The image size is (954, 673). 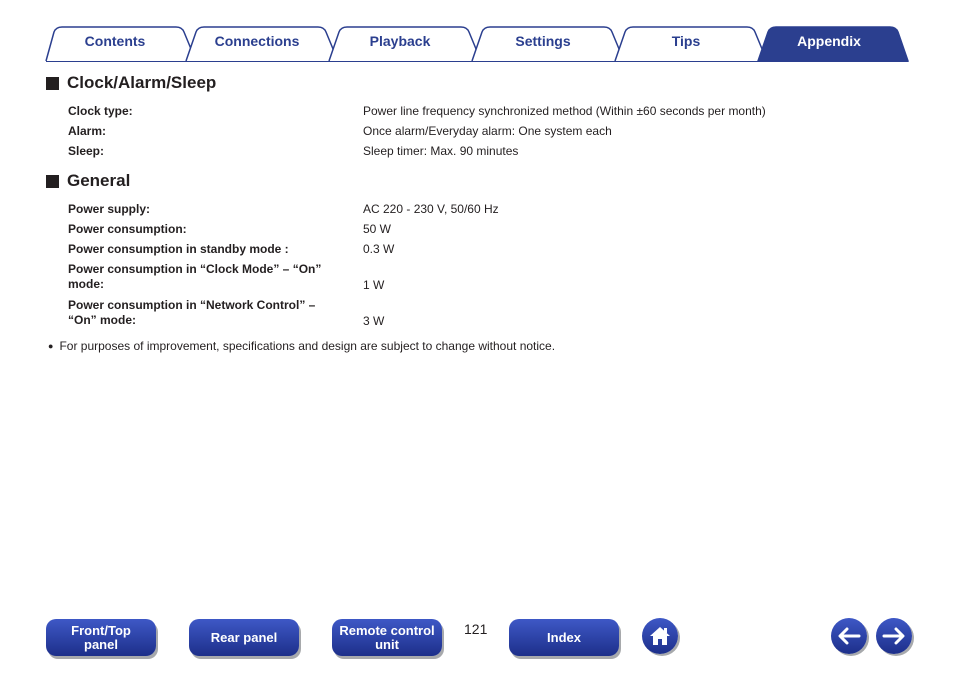 What do you see at coordinates (192, 305) in the screenshot?
I see `spec-label-line: Power consumption in “Network Control” –` at bounding box center [192, 305].